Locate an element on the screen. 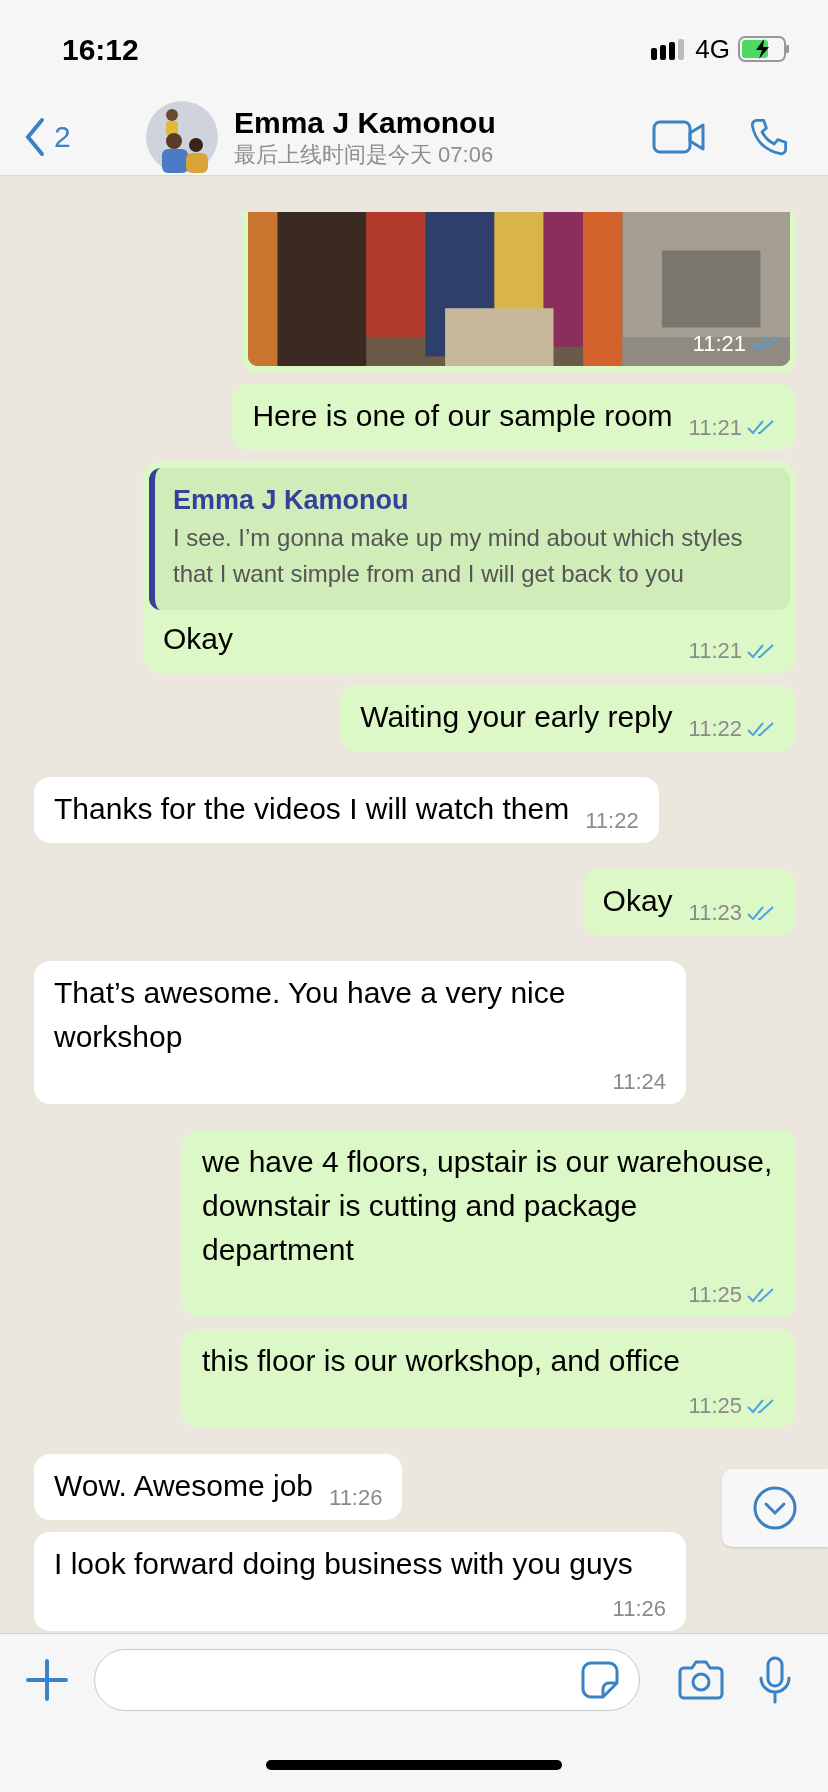 The image size is (828, 1792). avatar is located at coordinates (182, 136).